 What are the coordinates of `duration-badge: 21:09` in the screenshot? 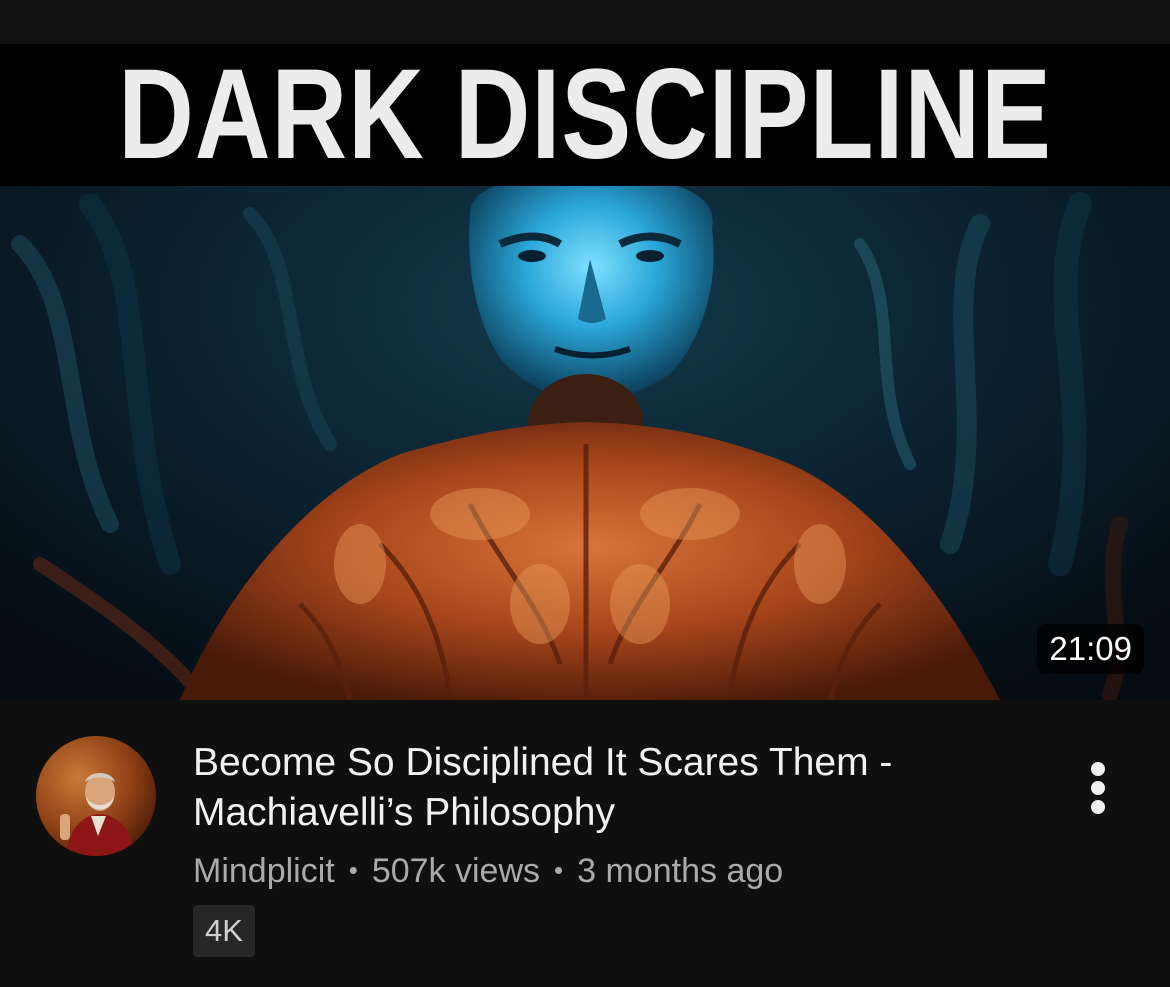 It's located at (1090, 649).